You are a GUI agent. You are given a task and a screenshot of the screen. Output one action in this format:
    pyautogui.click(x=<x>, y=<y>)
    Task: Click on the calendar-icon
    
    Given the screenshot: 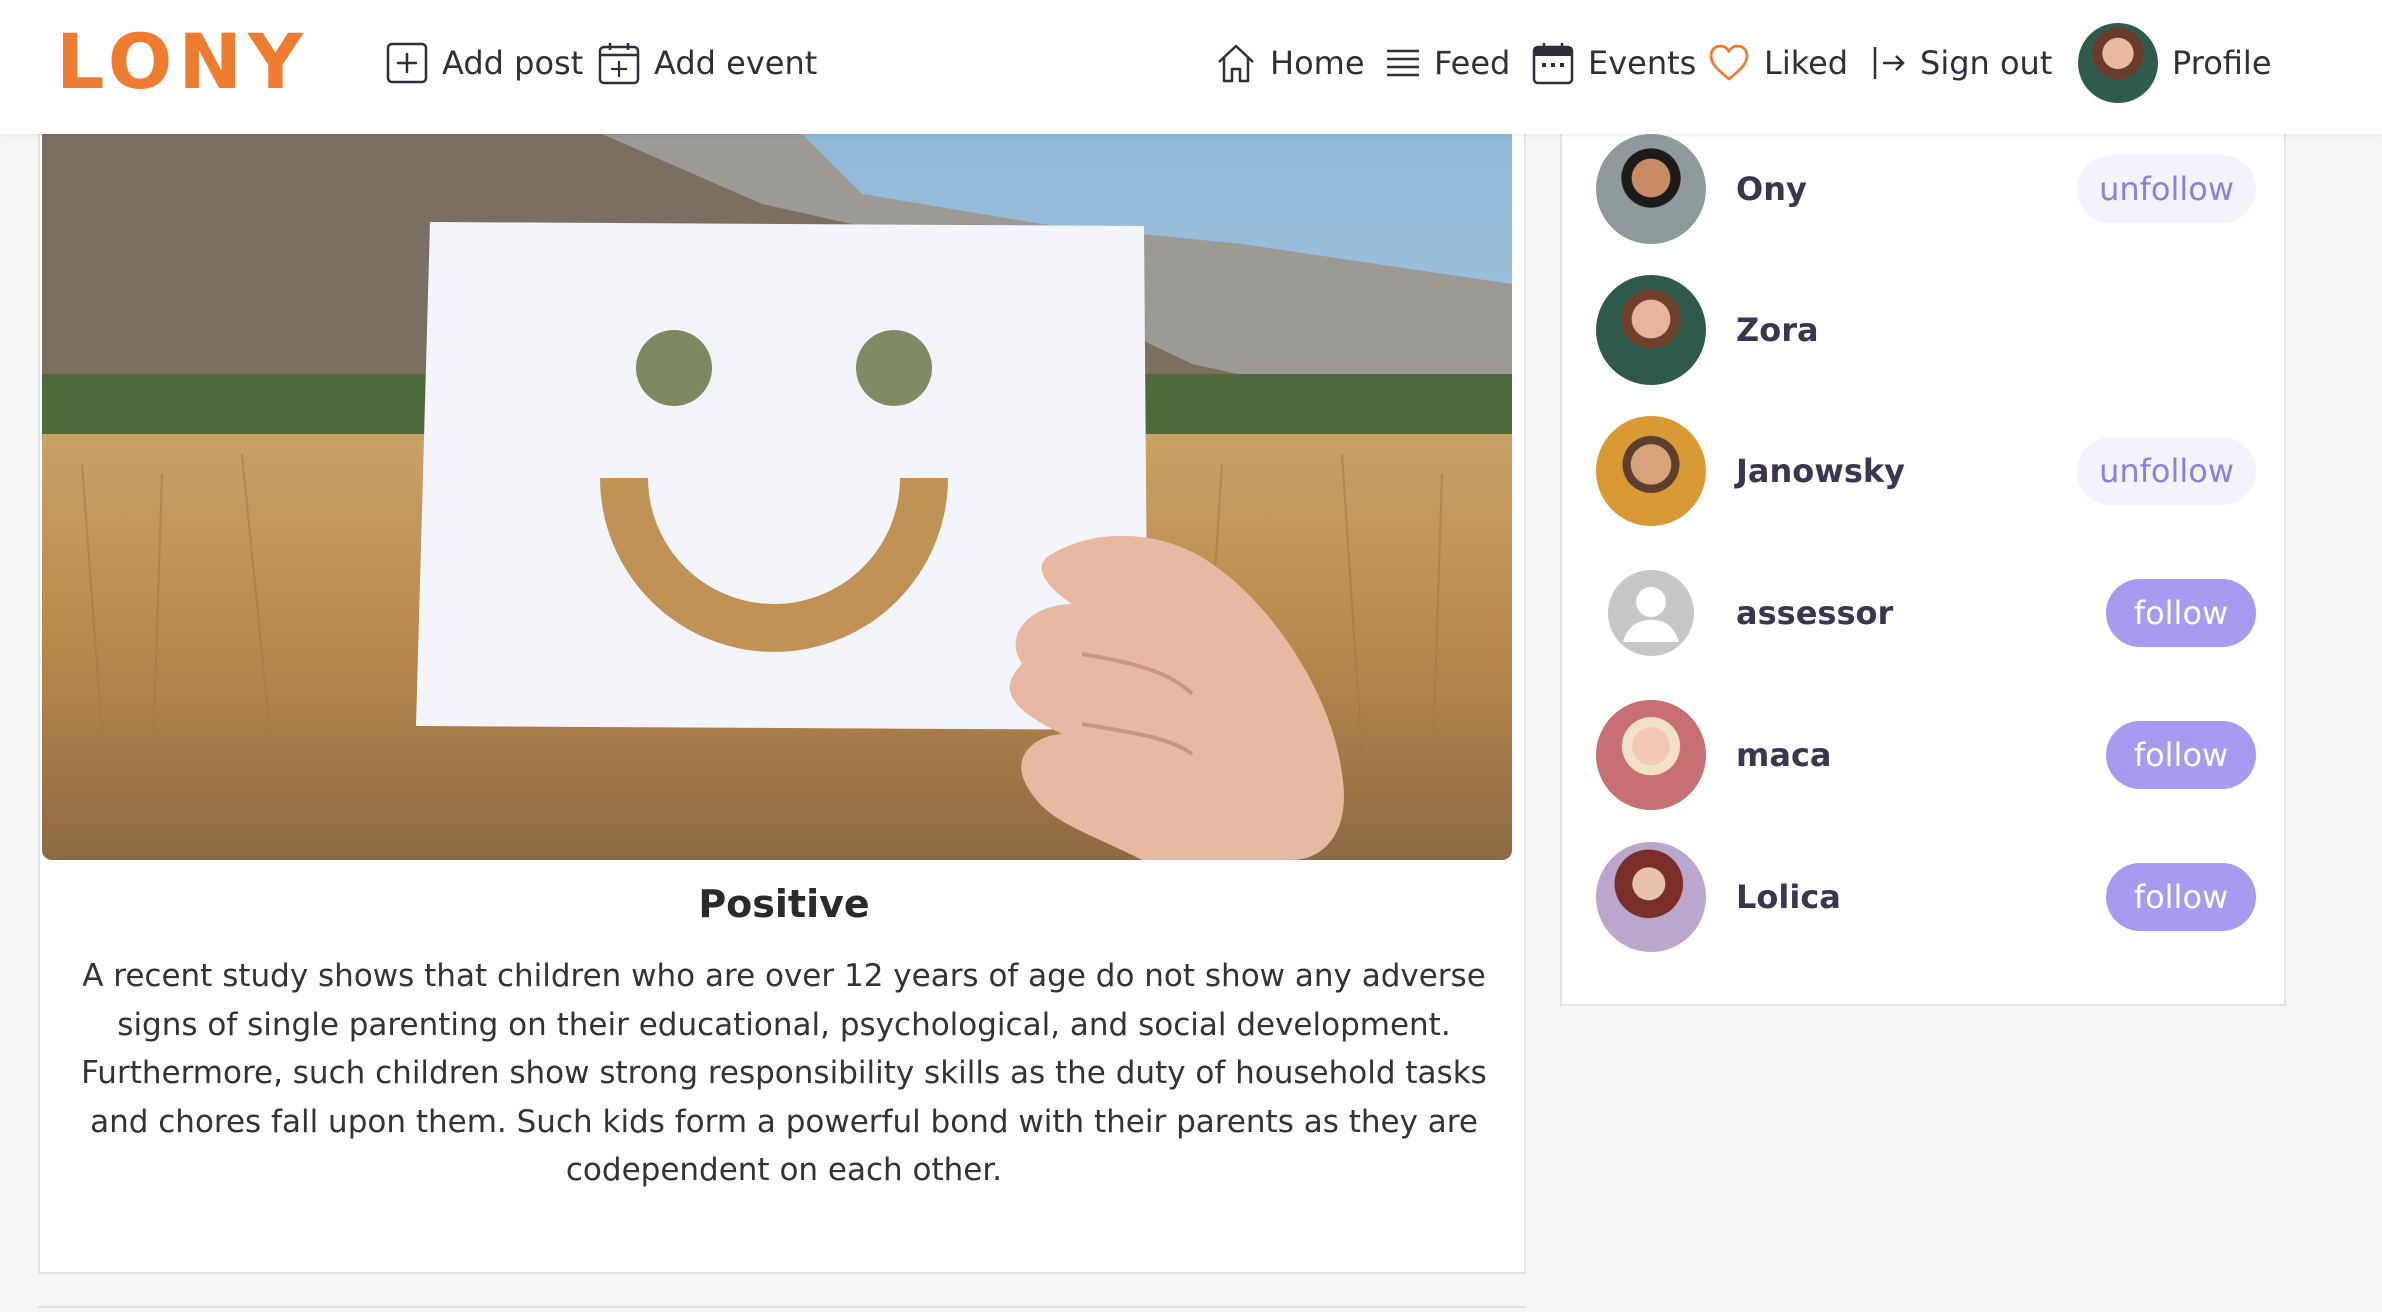 What is the action you would take?
    pyautogui.click(x=1553, y=64)
    